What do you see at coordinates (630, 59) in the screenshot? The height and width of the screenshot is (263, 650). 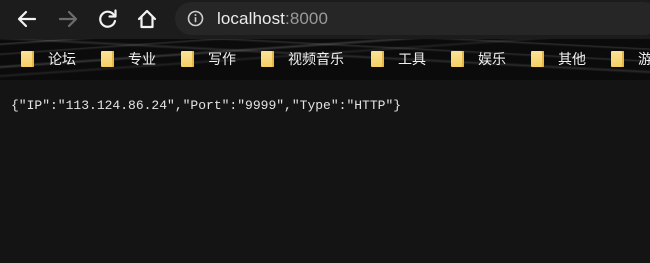 I see `bookmark-games: 游` at bounding box center [630, 59].